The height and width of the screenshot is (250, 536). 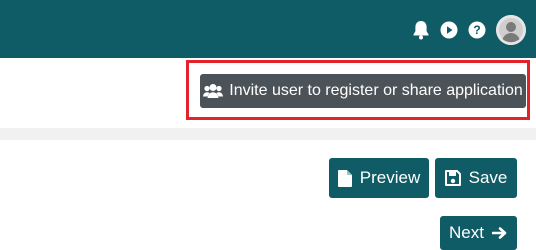 What do you see at coordinates (390, 177) in the screenshot?
I see `preview-label: Preview` at bounding box center [390, 177].